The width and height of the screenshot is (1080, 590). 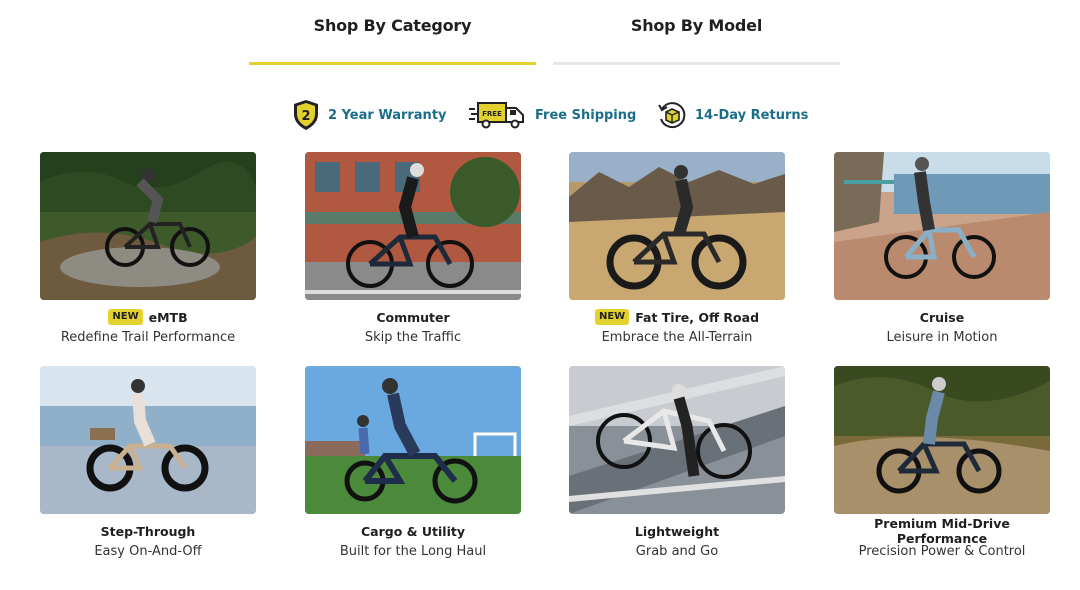 I want to click on card-title: Cruise, so click(x=942, y=317).